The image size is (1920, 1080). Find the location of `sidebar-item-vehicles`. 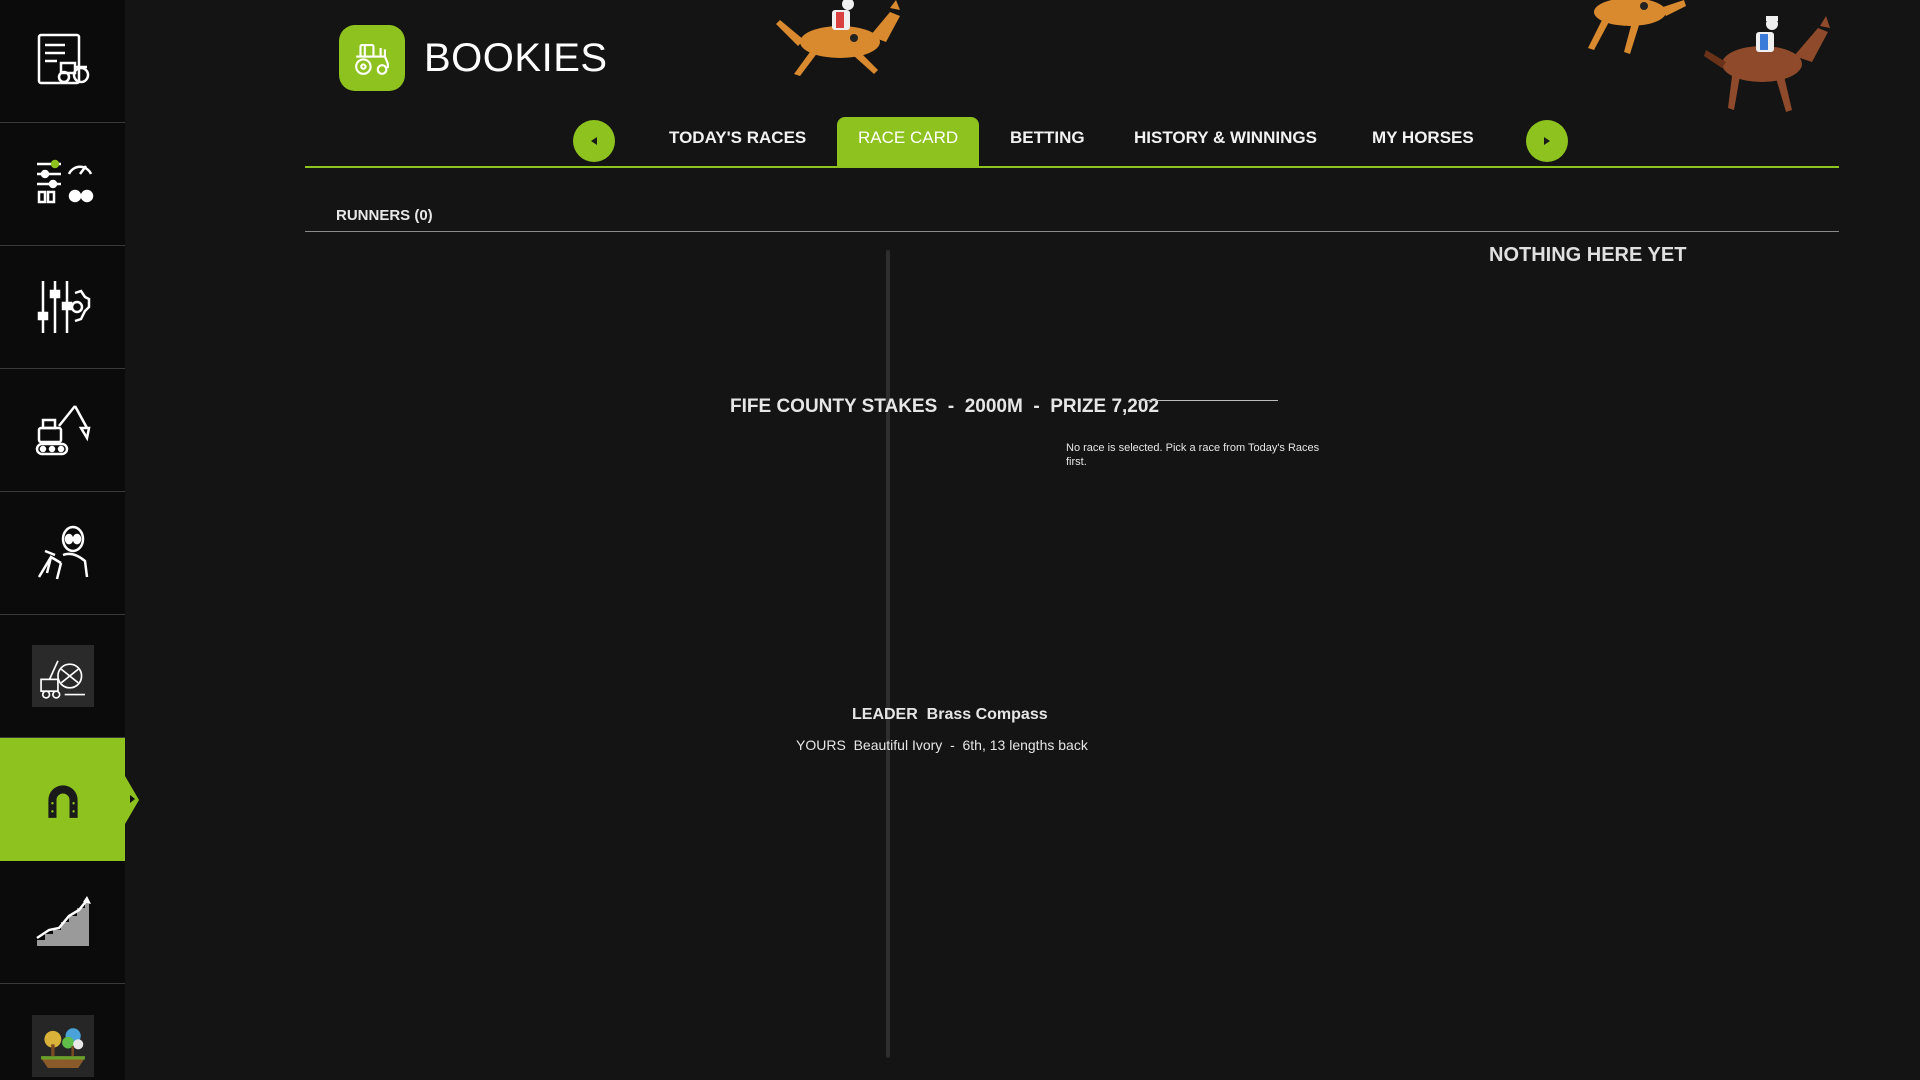

sidebar-item-vehicles is located at coordinates (62, 61).